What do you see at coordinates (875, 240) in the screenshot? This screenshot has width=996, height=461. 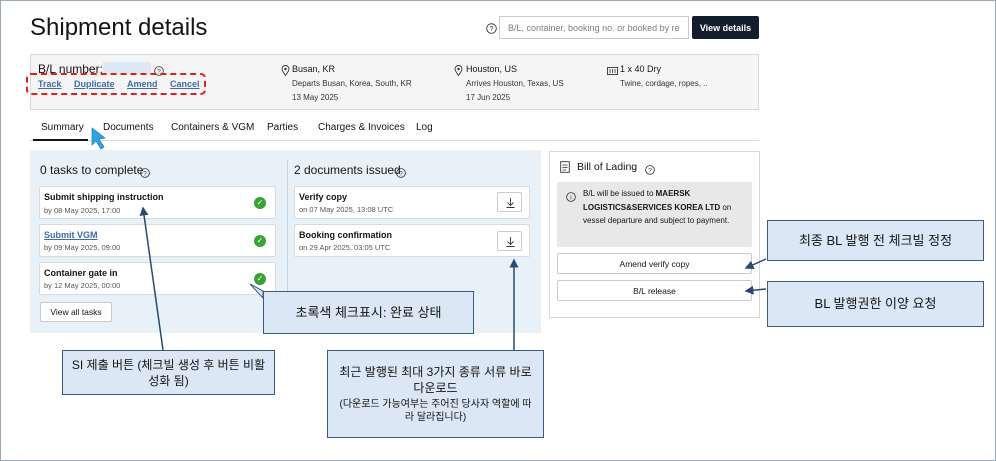 I see `callout-amend: 최종 BL 발행 전 체크빌 정정` at bounding box center [875, 240].